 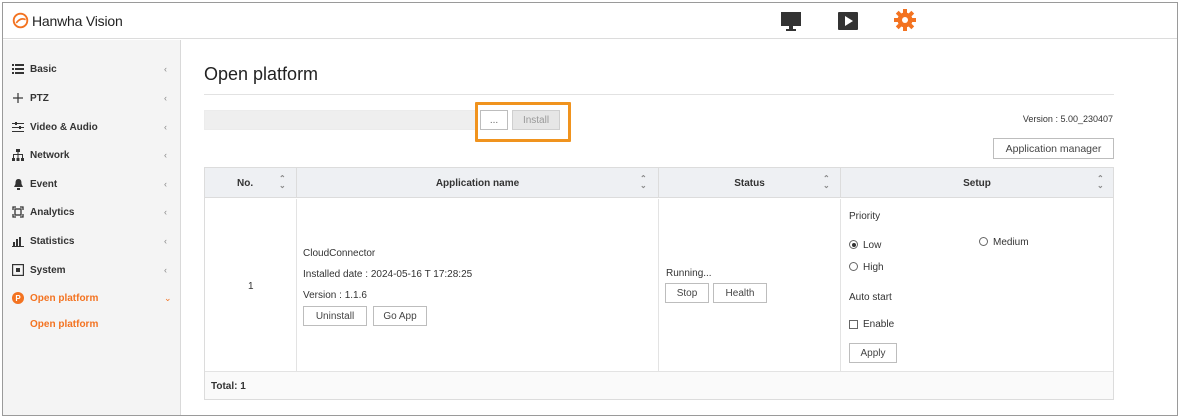 I want to click on sidebar-item-label: Open platform, so click(x=64, y=298).